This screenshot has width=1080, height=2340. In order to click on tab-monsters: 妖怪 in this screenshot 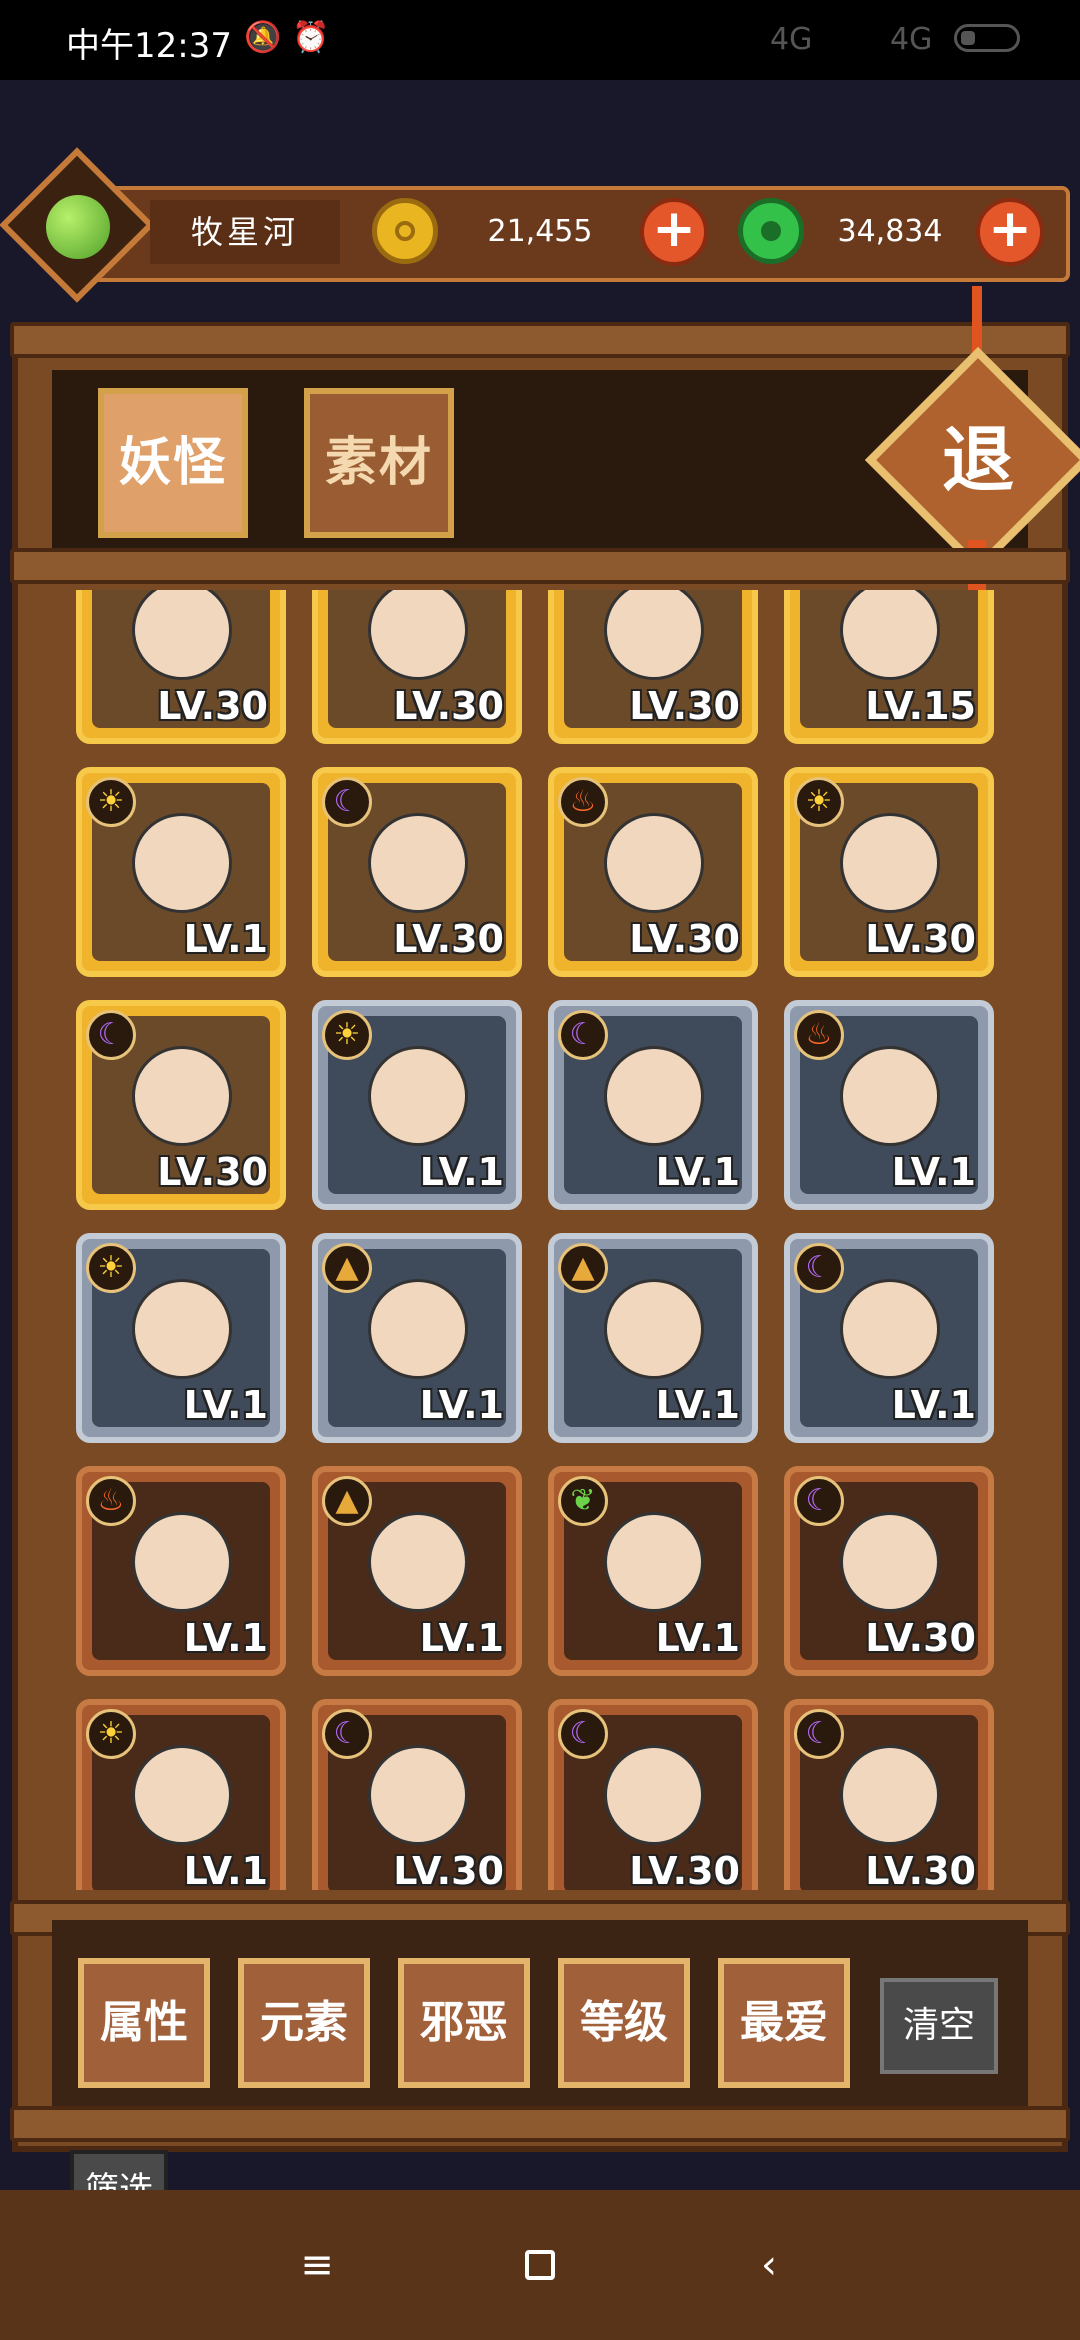, I will do `click(173, 463)`.